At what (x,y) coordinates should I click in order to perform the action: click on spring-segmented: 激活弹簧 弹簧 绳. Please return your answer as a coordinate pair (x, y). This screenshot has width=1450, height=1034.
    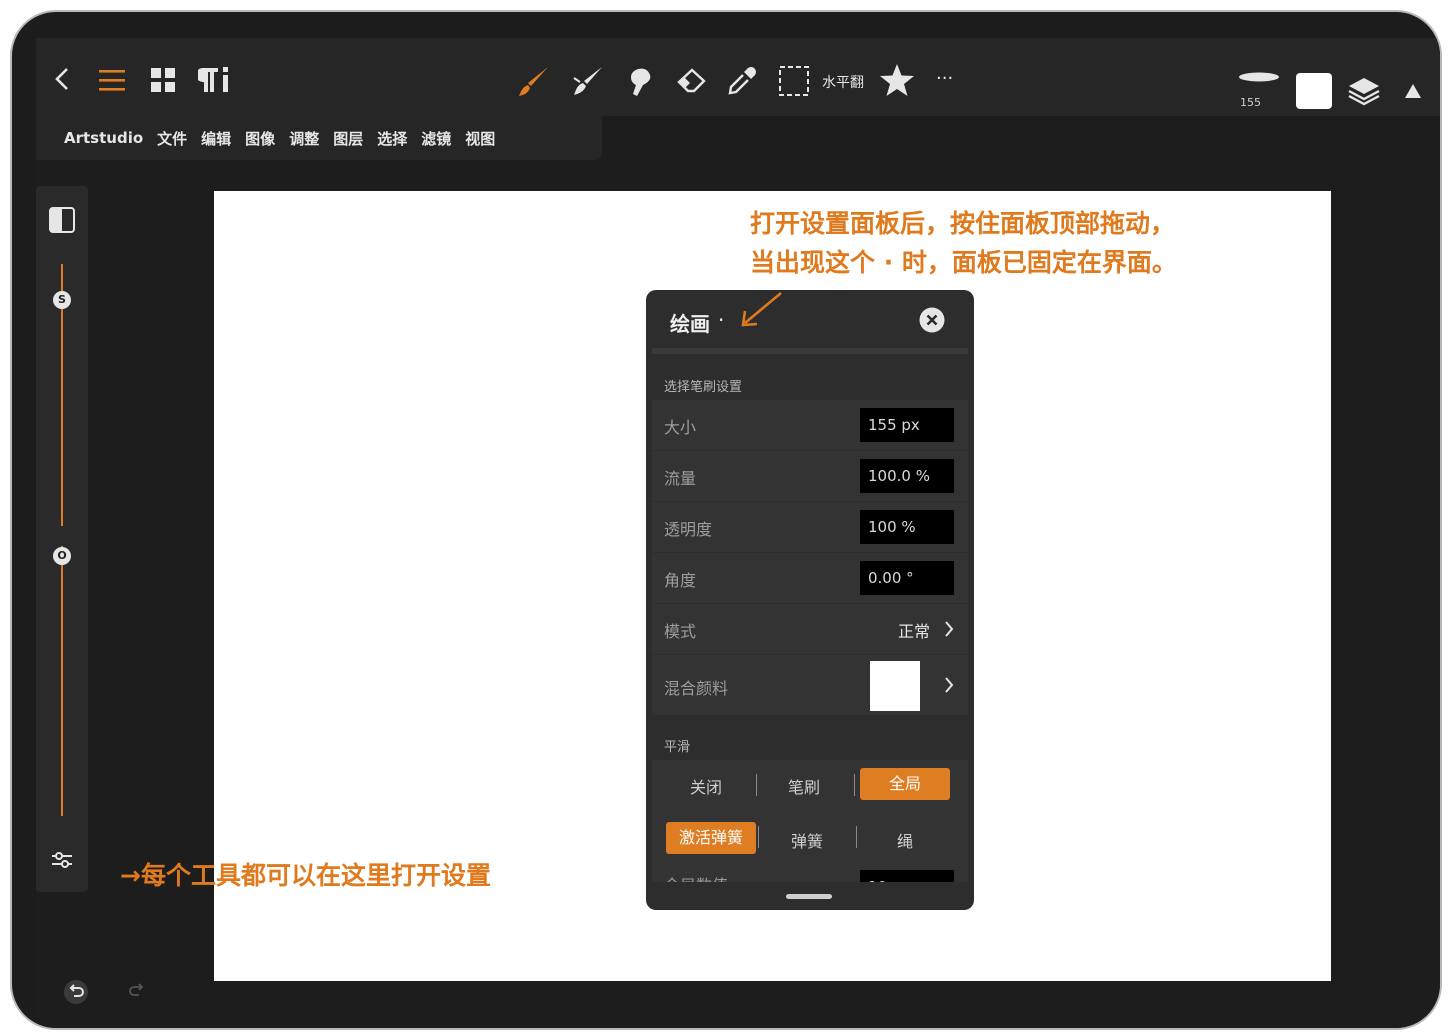
    Looking at the image, I should click on (810, 838).